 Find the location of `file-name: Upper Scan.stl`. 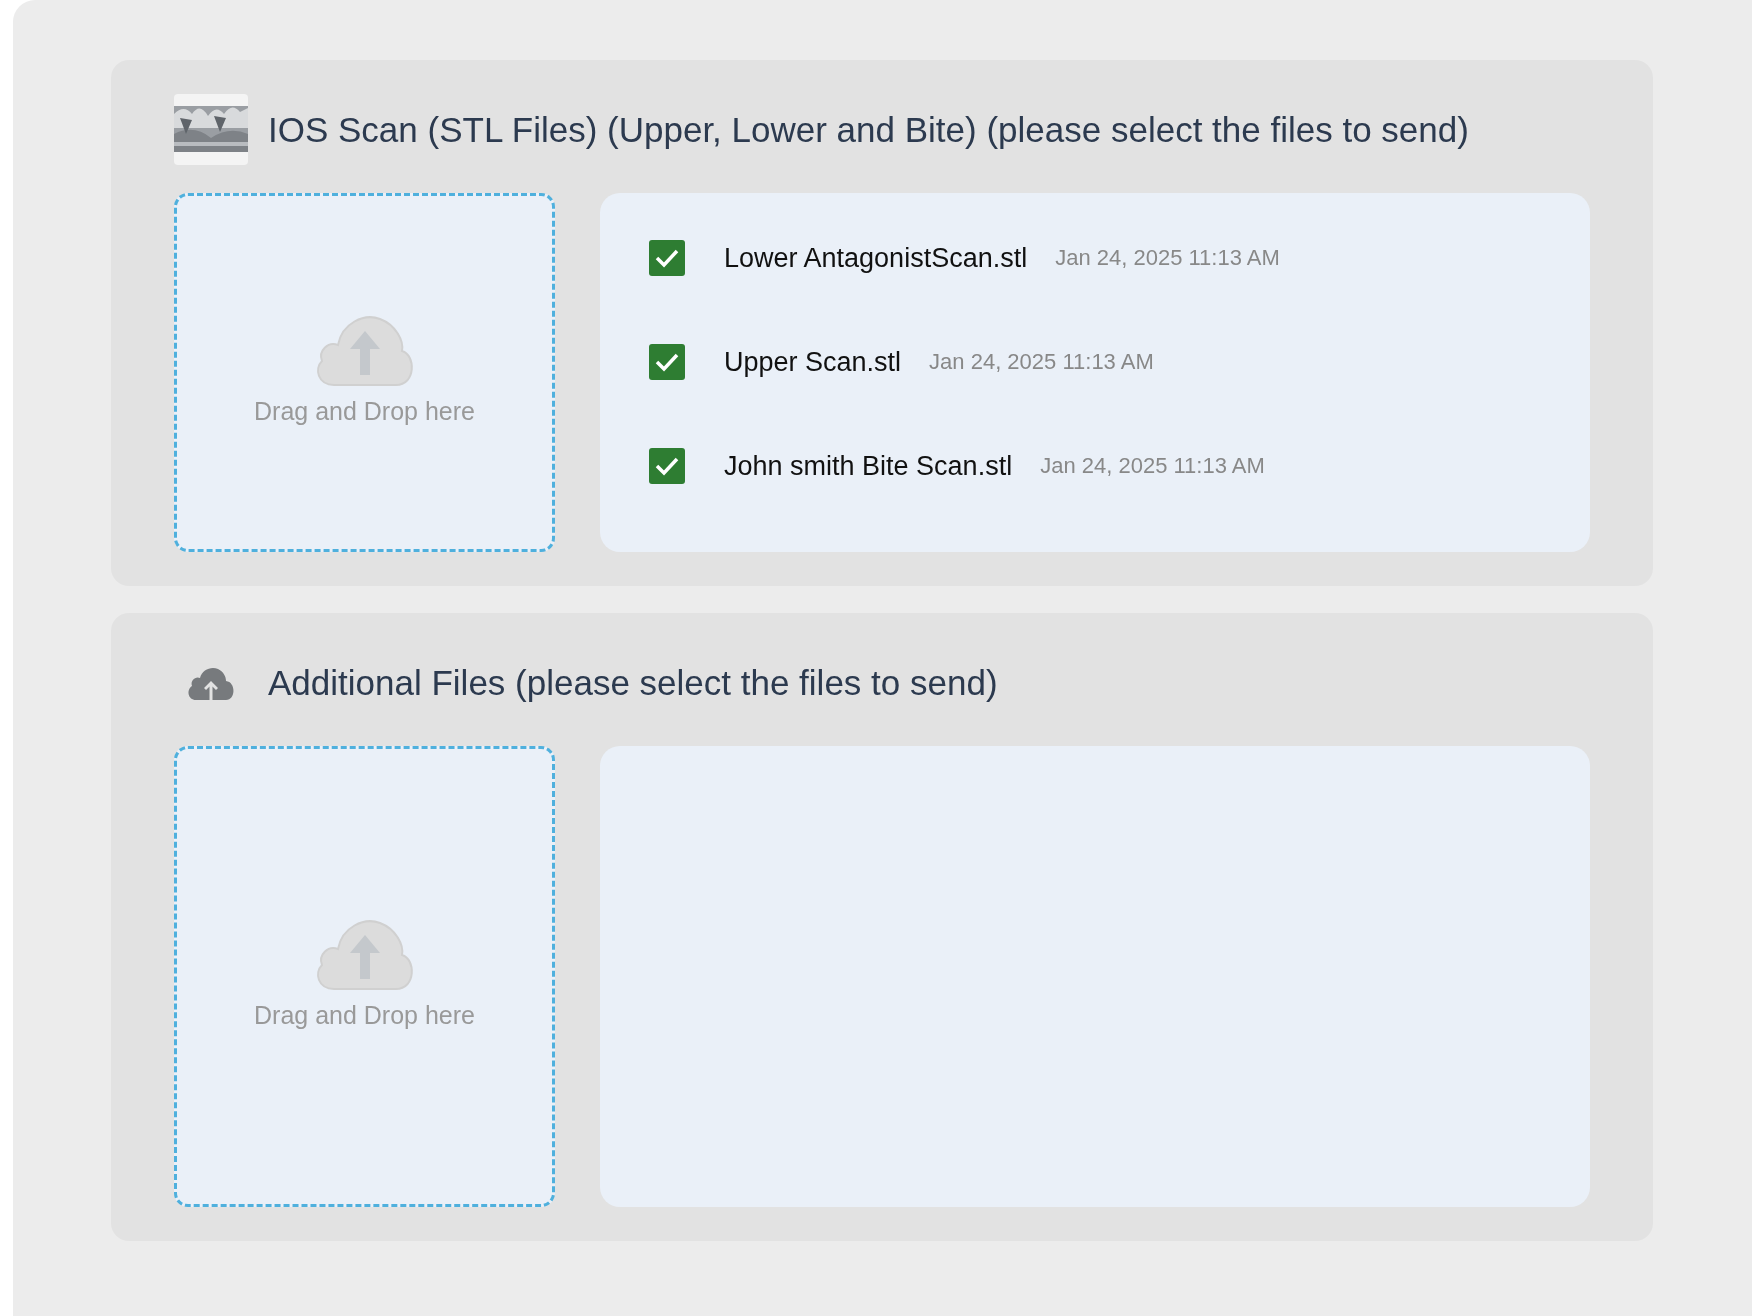

file-name: Upper Scan.stl is located at coordinates (813, 362).